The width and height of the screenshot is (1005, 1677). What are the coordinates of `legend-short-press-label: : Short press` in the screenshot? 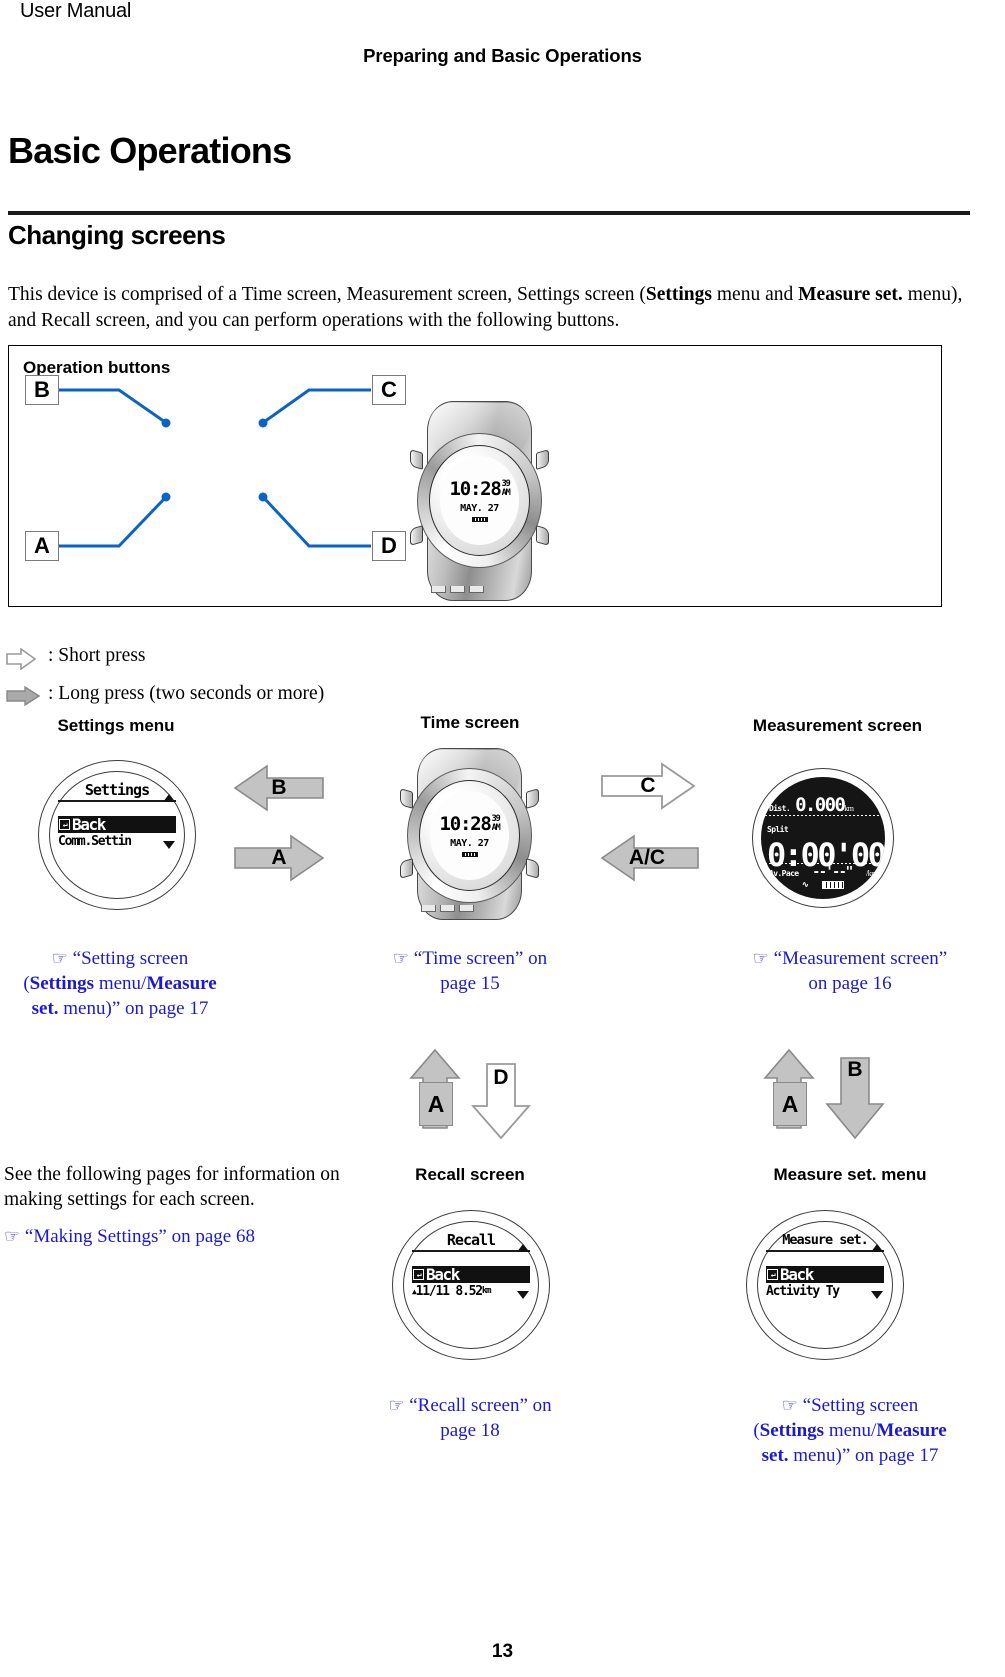 It's located at (97, 655).